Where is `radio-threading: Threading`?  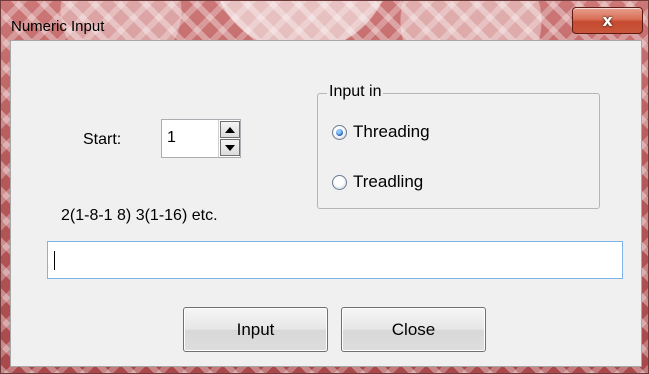
radio-threading: Threading is located at coordinates (381, 132).